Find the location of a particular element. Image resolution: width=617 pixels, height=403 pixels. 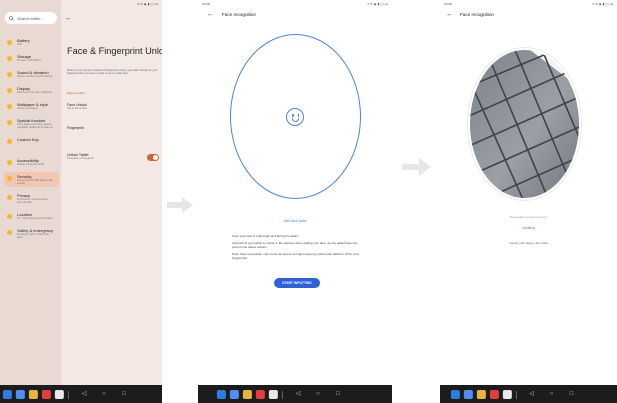

status-bar: 10:38 ▾ ✉ ◉ ▮ ◫ ⅏ is located at coordinates (295, 5).